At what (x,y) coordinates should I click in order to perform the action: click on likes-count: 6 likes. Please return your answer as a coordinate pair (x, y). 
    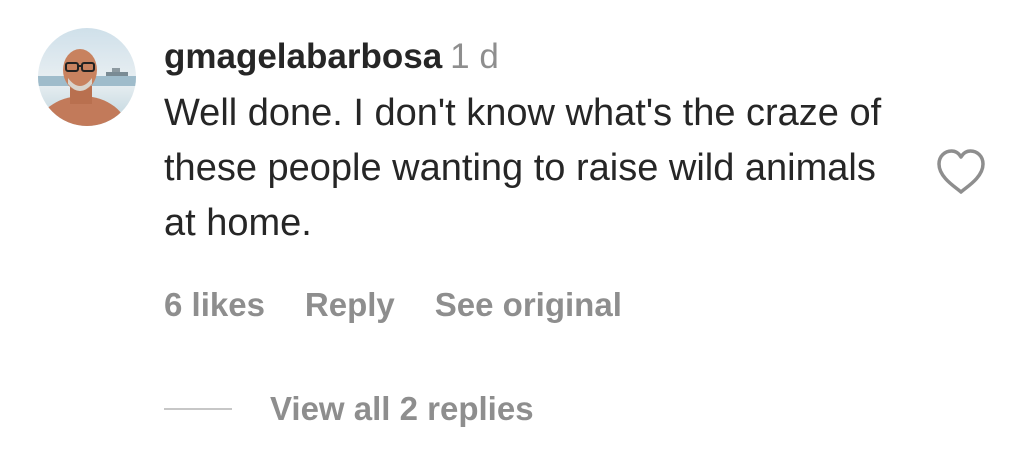
    Looking at the image, I should click on (214, 305).